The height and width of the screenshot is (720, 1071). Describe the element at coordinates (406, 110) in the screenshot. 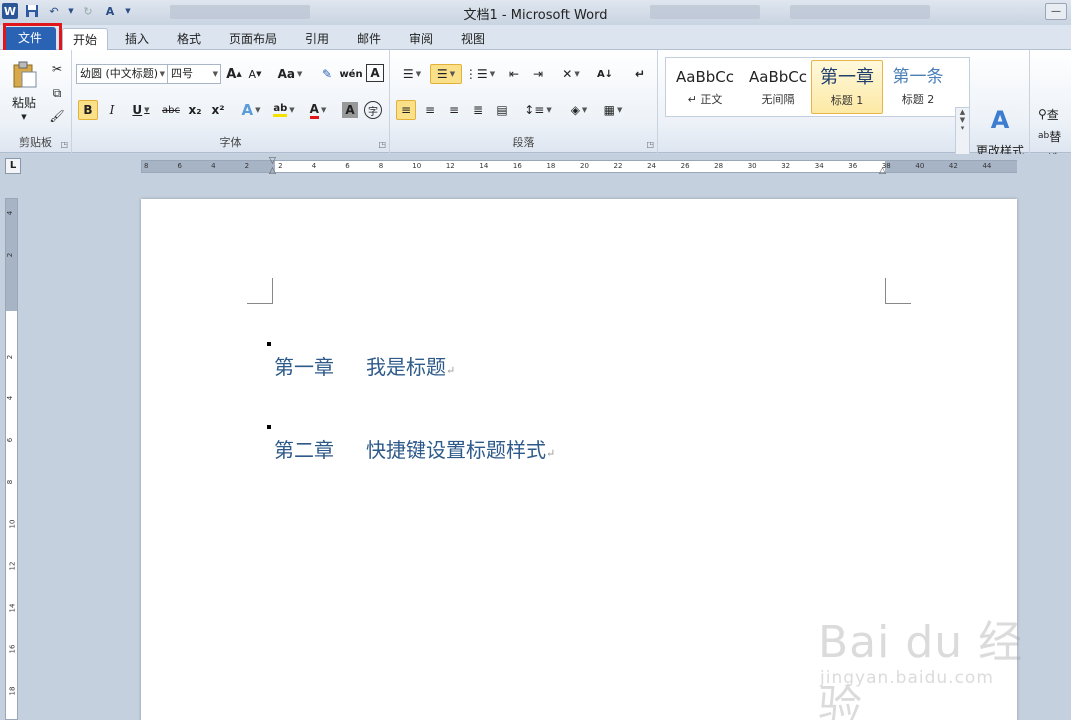

I see `align-left-icon: ≡` at that location.